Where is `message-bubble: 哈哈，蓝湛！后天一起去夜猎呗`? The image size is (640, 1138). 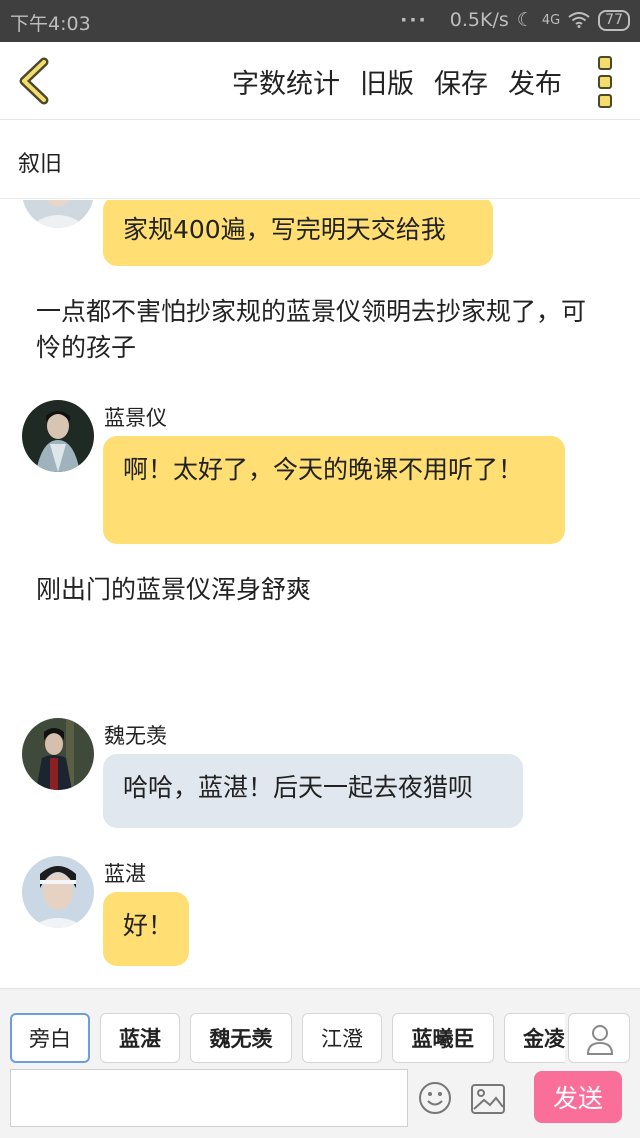 message-bubble: 哈哈，蓝湛！后天一起去夜猎呗 is located at coordinates (313, 791).